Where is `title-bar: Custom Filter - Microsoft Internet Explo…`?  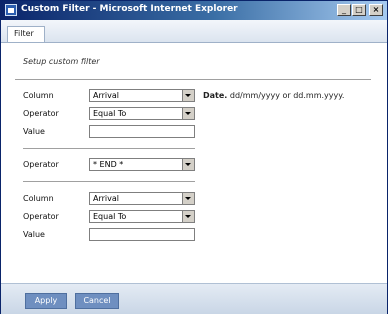
title-bar: Custom Filter - Microsoft Internet Explo… is located at coordinates (194, 10).